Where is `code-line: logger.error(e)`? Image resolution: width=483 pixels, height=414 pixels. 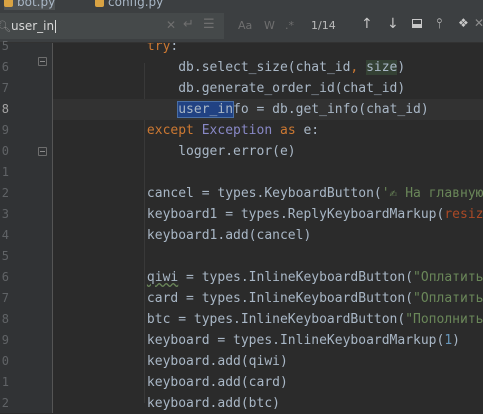
code-line: logger.error(e) is located at coordinates (237, 151).